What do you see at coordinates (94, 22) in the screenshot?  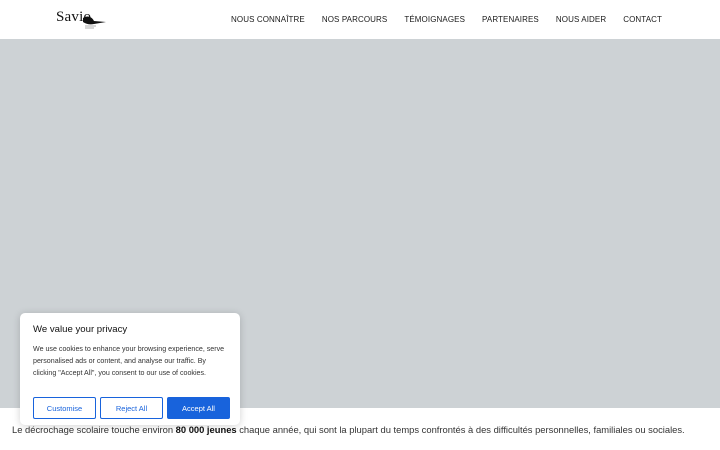 I see `logo-bird-icon` at bounding box center [94, 22].